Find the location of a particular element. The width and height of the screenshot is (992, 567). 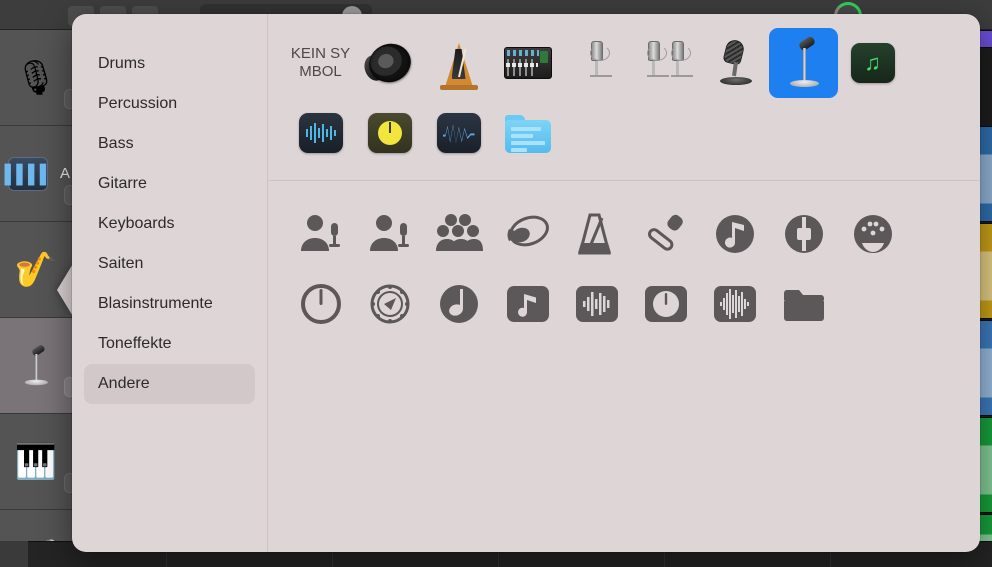

timer-square-icon is located at coordinates (665, 304).